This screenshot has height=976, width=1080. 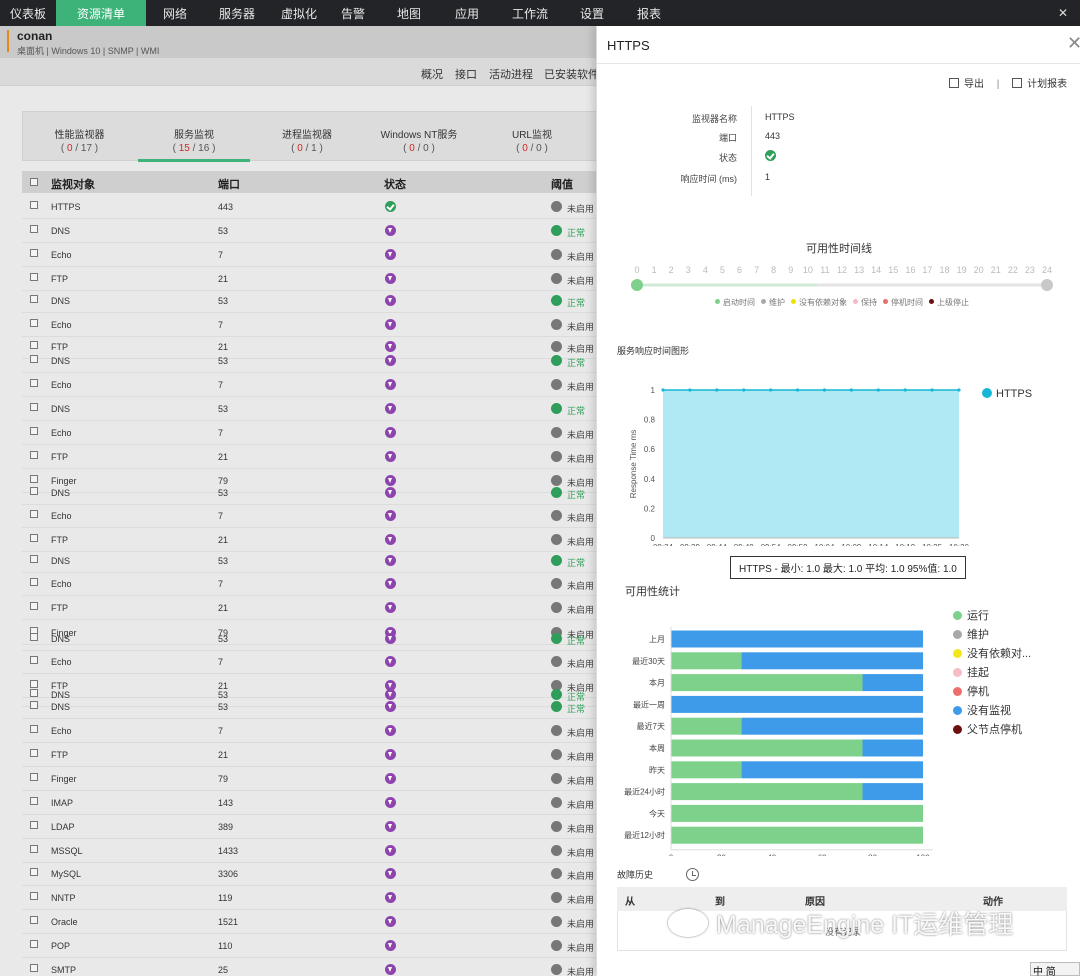 What do you see at coordinates (311, 874) in the screenshot?
I see `table-row: MySQL 3306 未启用` at bounding box center [311, 874].